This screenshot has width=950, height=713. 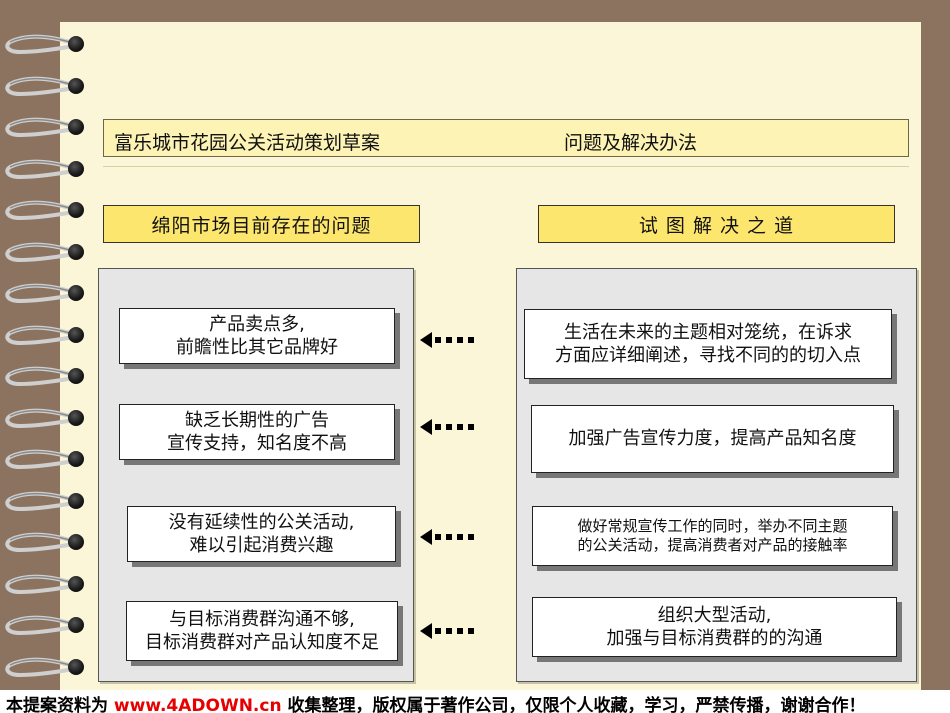 I want to click on problem-text-line: 宣传支持，知名度不高, so click(x=257, y=443).